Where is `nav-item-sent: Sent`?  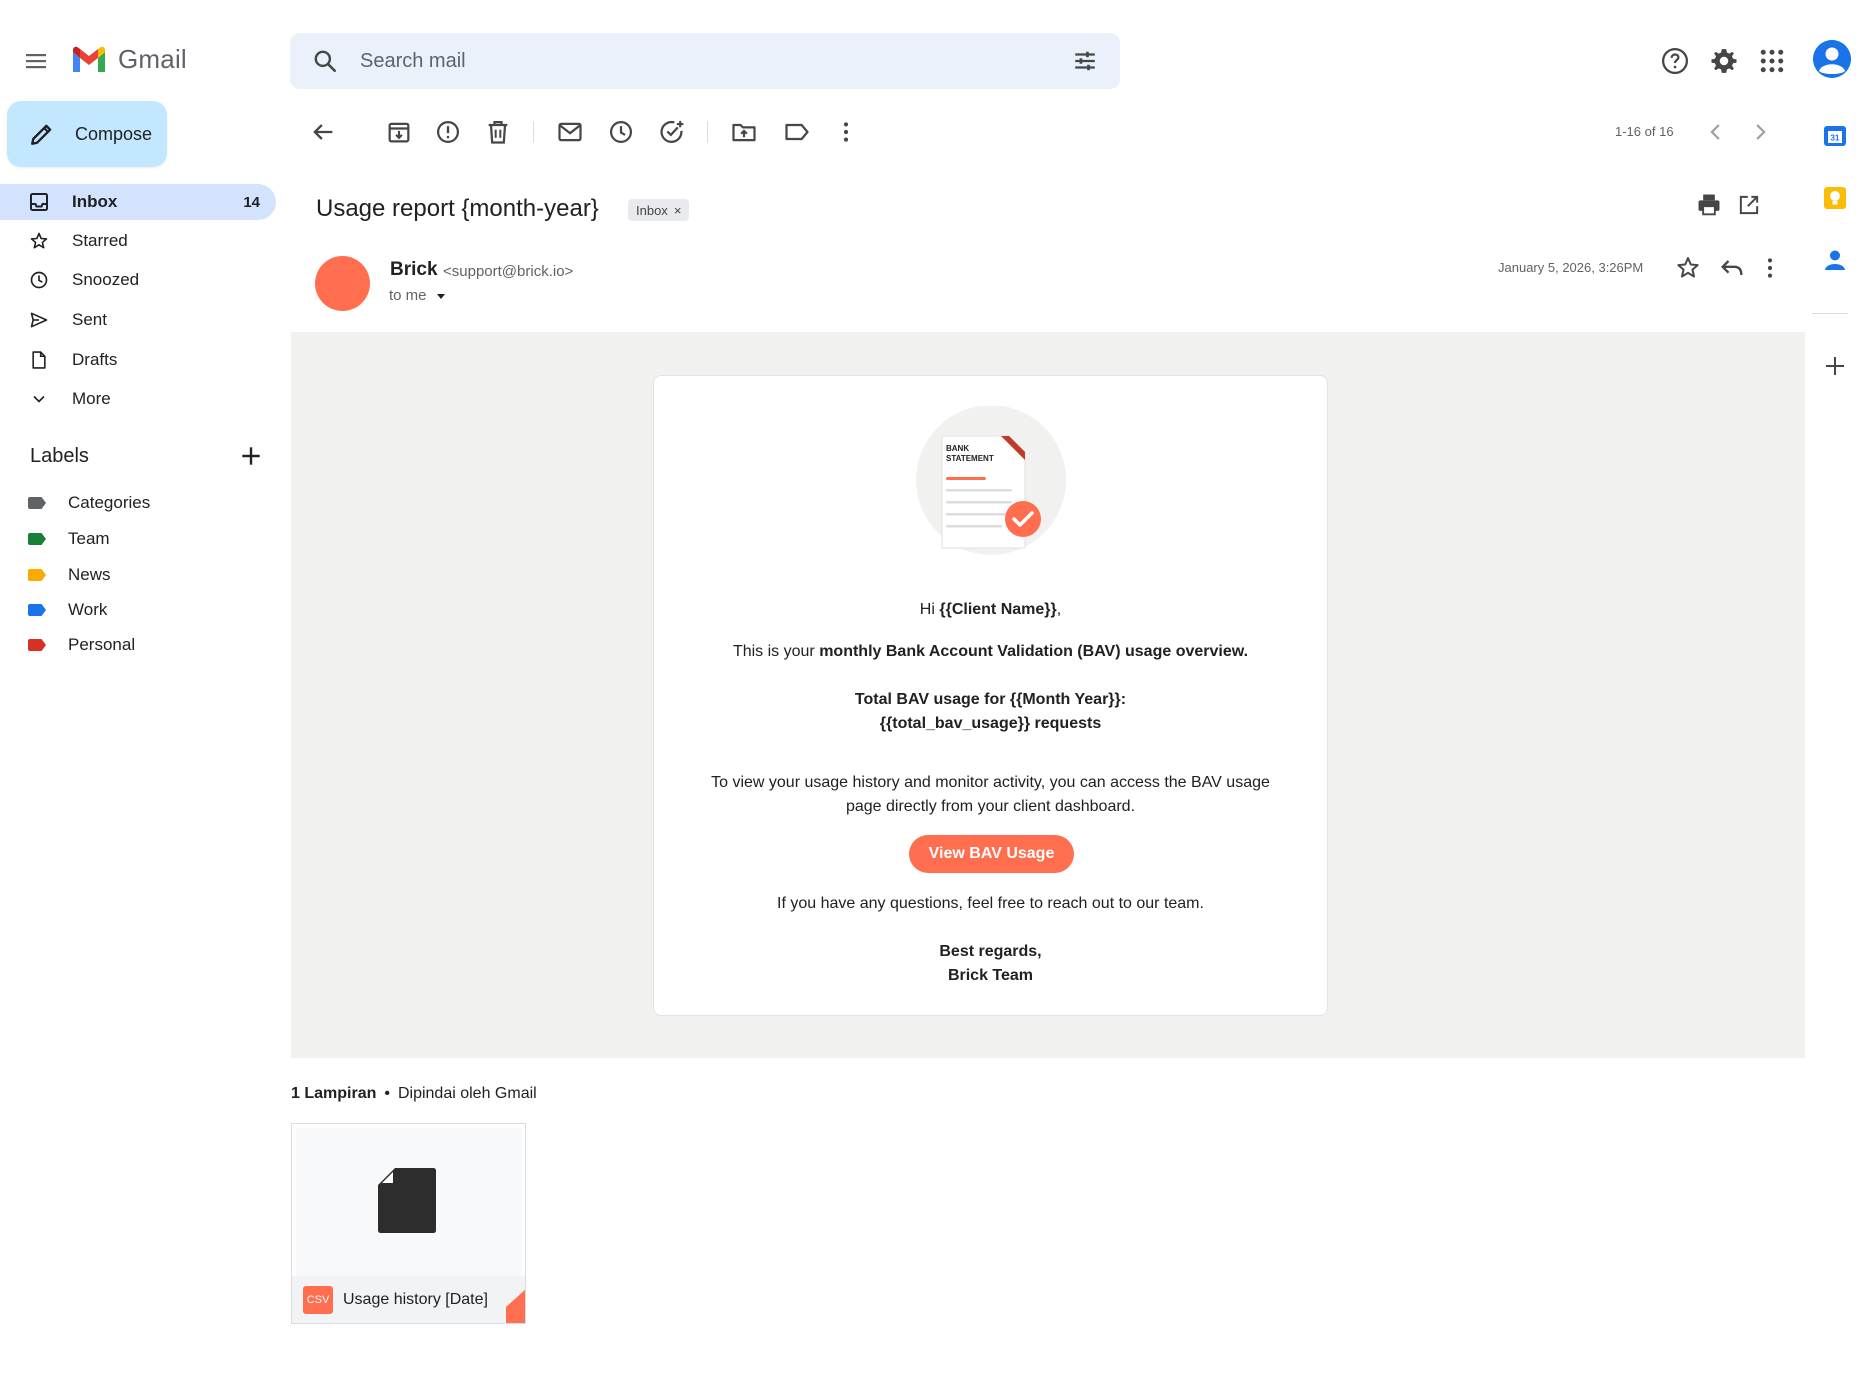
nav-item-sent: Sent is located at coordinates (138, 320).